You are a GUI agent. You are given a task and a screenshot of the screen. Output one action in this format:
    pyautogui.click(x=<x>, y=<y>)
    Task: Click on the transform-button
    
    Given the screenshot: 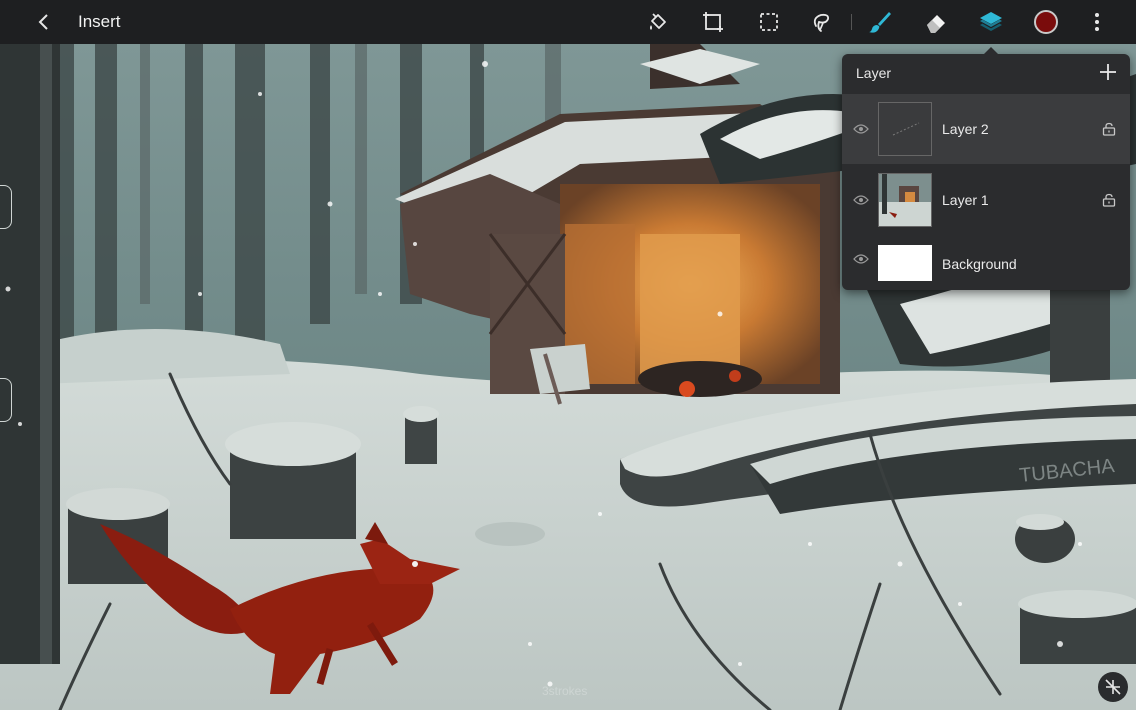 What is the action you would take?
    pyautogui.click(x=713, y=22)
    